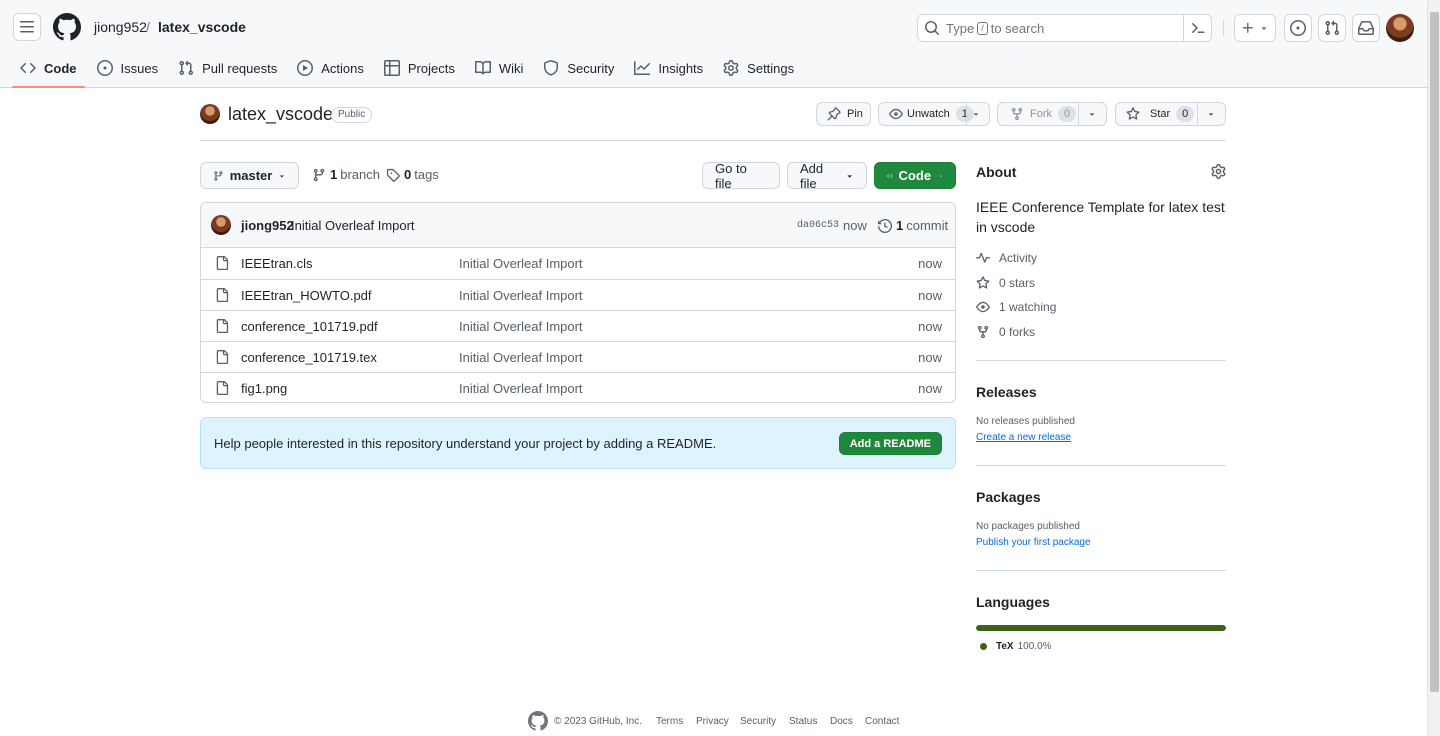 This screenshot has height=736, width=1440. Describe the element at coordinates (419, 68) in the screenshot. I see `tab-projects: Projects` at that location.